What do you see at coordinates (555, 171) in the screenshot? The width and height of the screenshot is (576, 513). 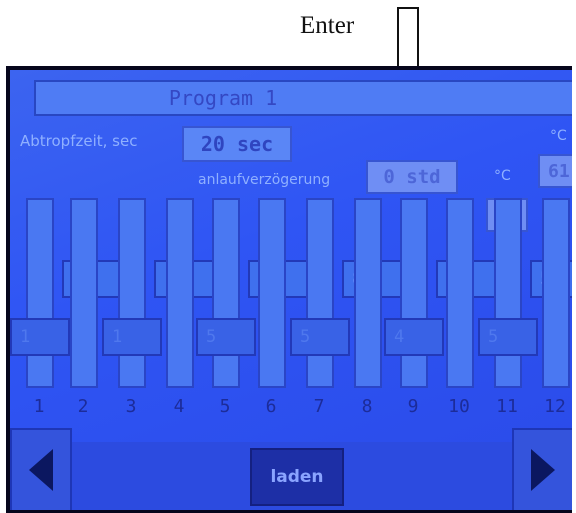 I see `temp-field-a: 61` at bounding box center [555, 171].